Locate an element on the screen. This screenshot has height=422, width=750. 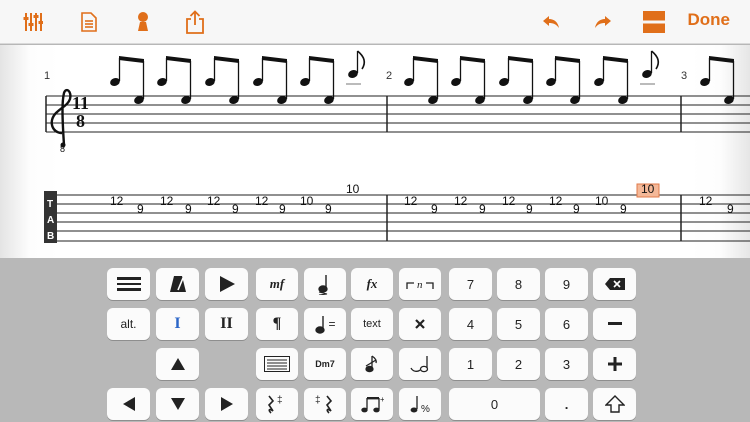
document-icon is located at coordinates (89, 22).